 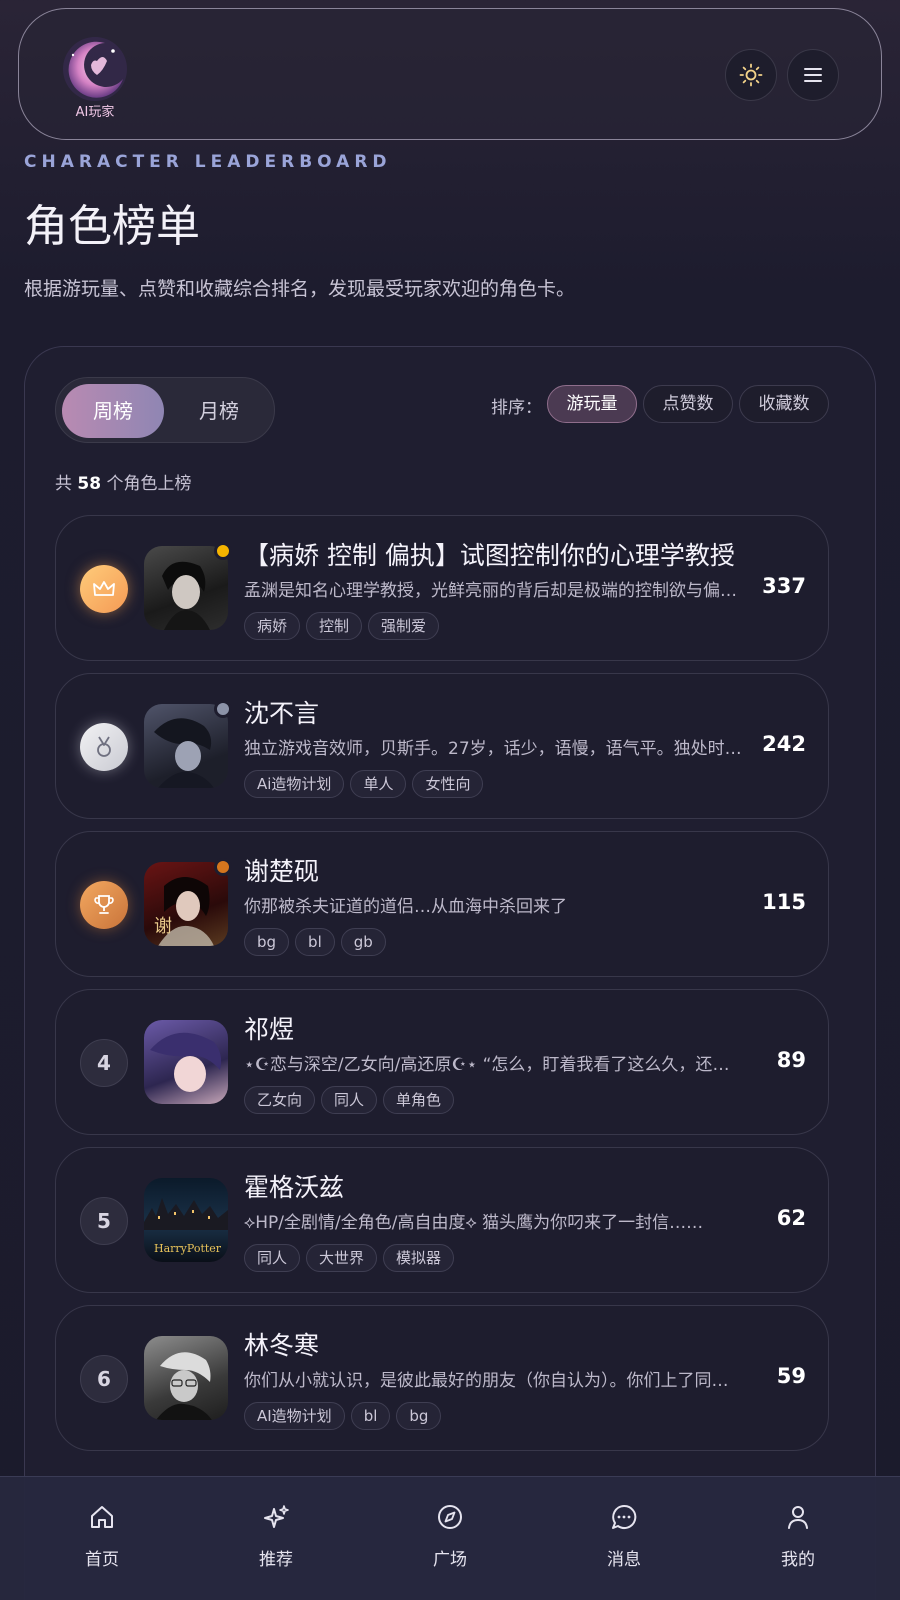 I want to click on tag: 病娇, so click(x=272, y=626).